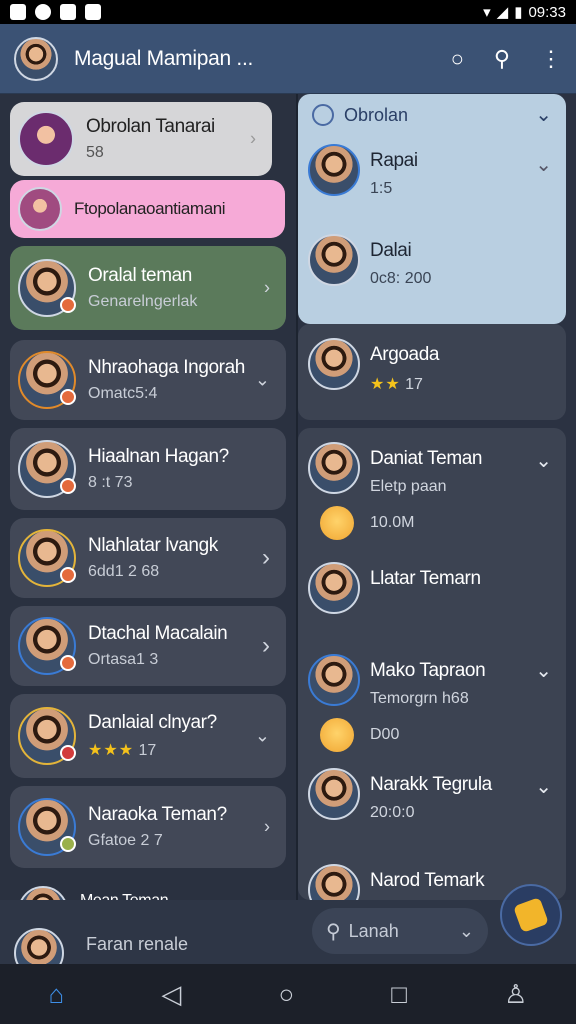 Image resolution: width=576 pixels, height=1024 pixels. What do you see at coordinates (547, 12) in the screenshot?
I see `clock: 09:33` at bounding box center [547, 12].